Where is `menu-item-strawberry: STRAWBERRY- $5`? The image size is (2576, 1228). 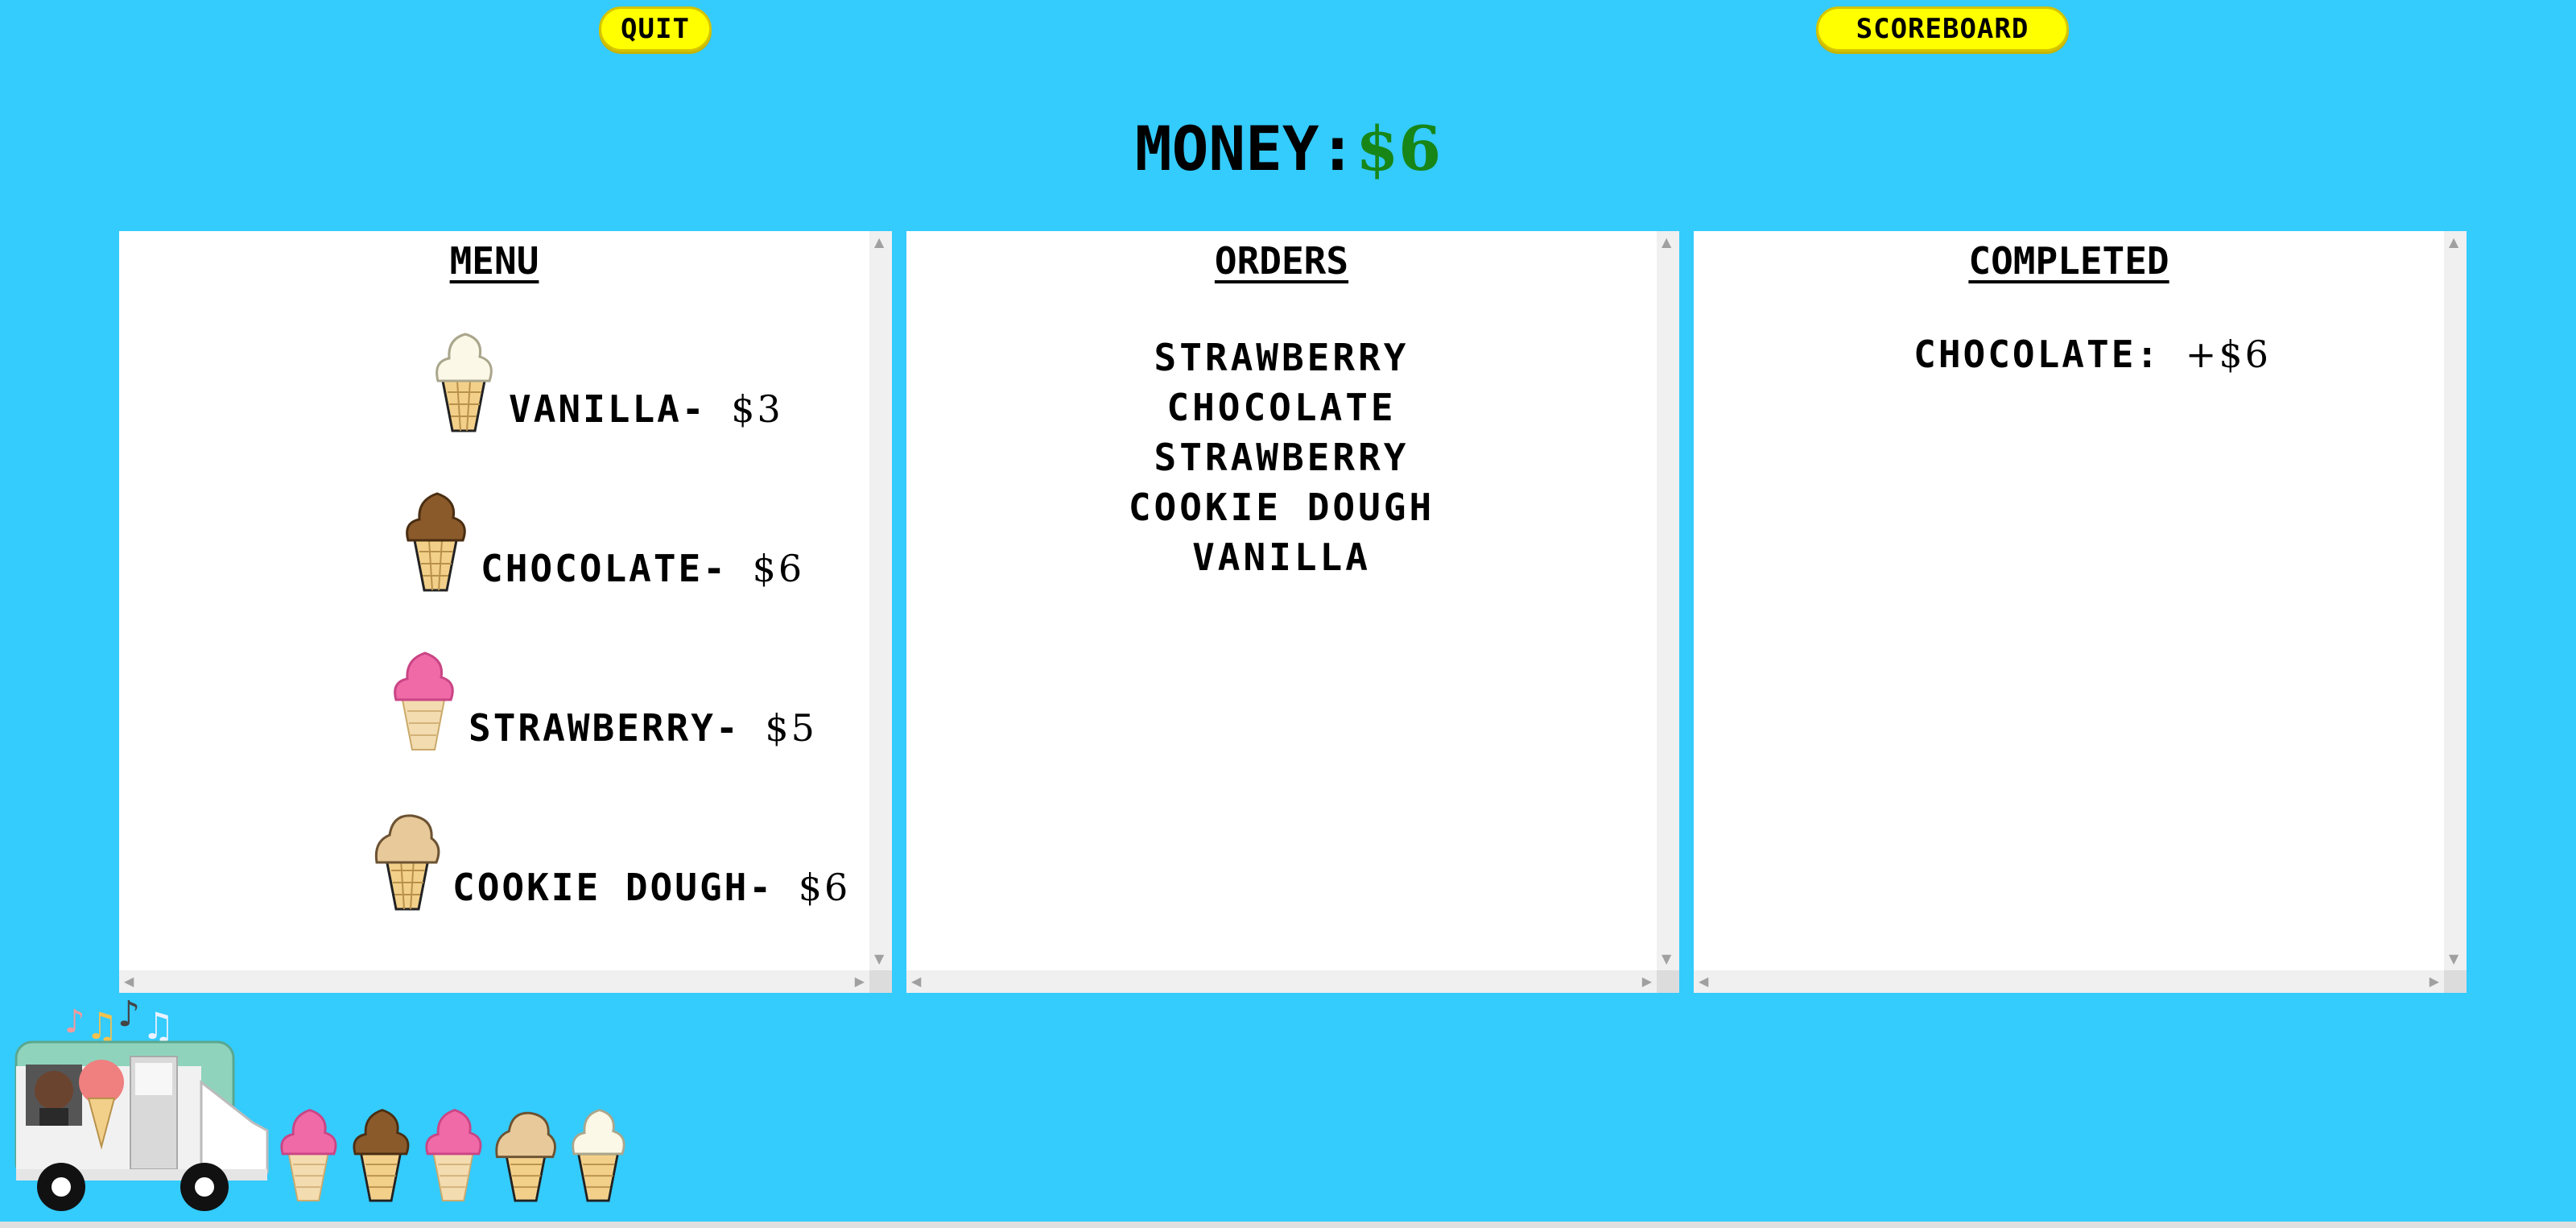
menu-item-strawberry: STRAWBERRY- $5 is located at coordinates (601, 699).